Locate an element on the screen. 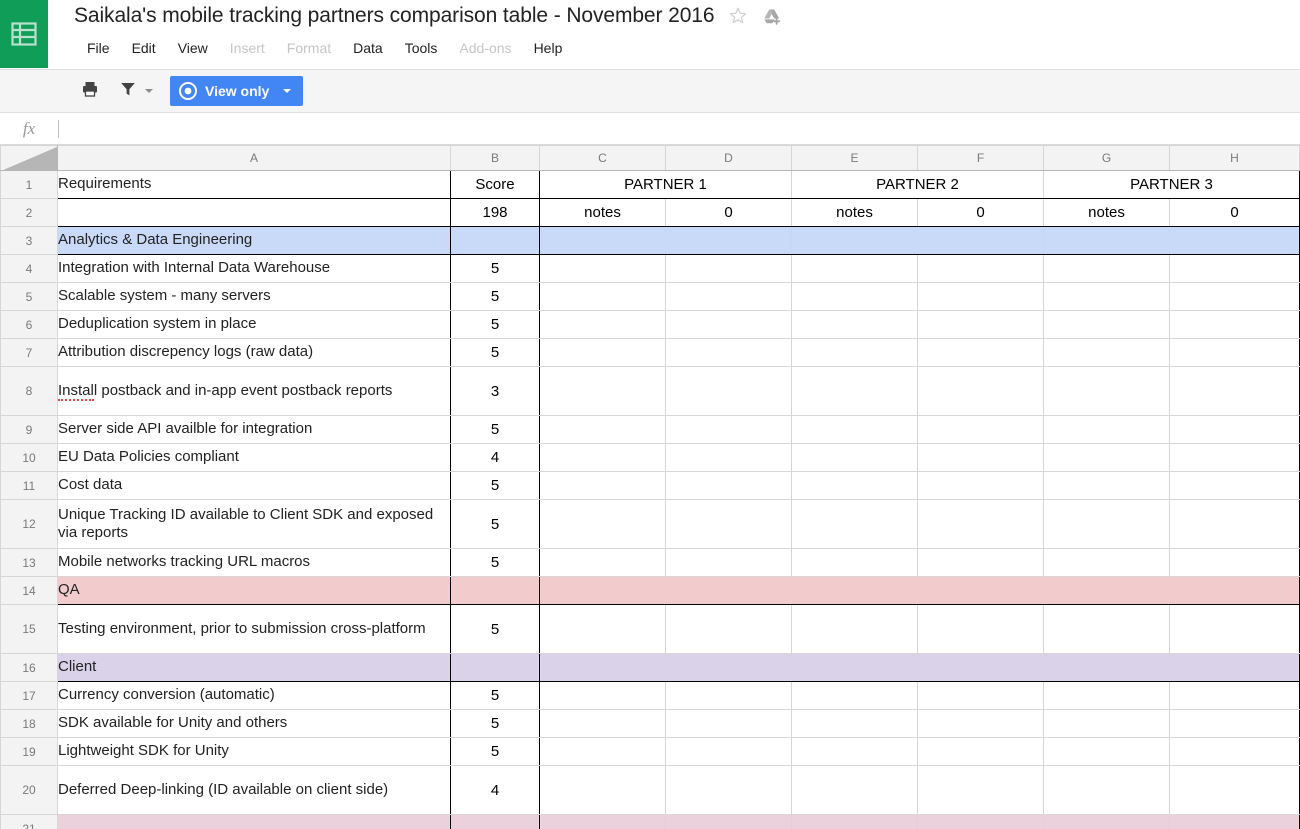  cell-f20 is located at coordinates (980, 790).